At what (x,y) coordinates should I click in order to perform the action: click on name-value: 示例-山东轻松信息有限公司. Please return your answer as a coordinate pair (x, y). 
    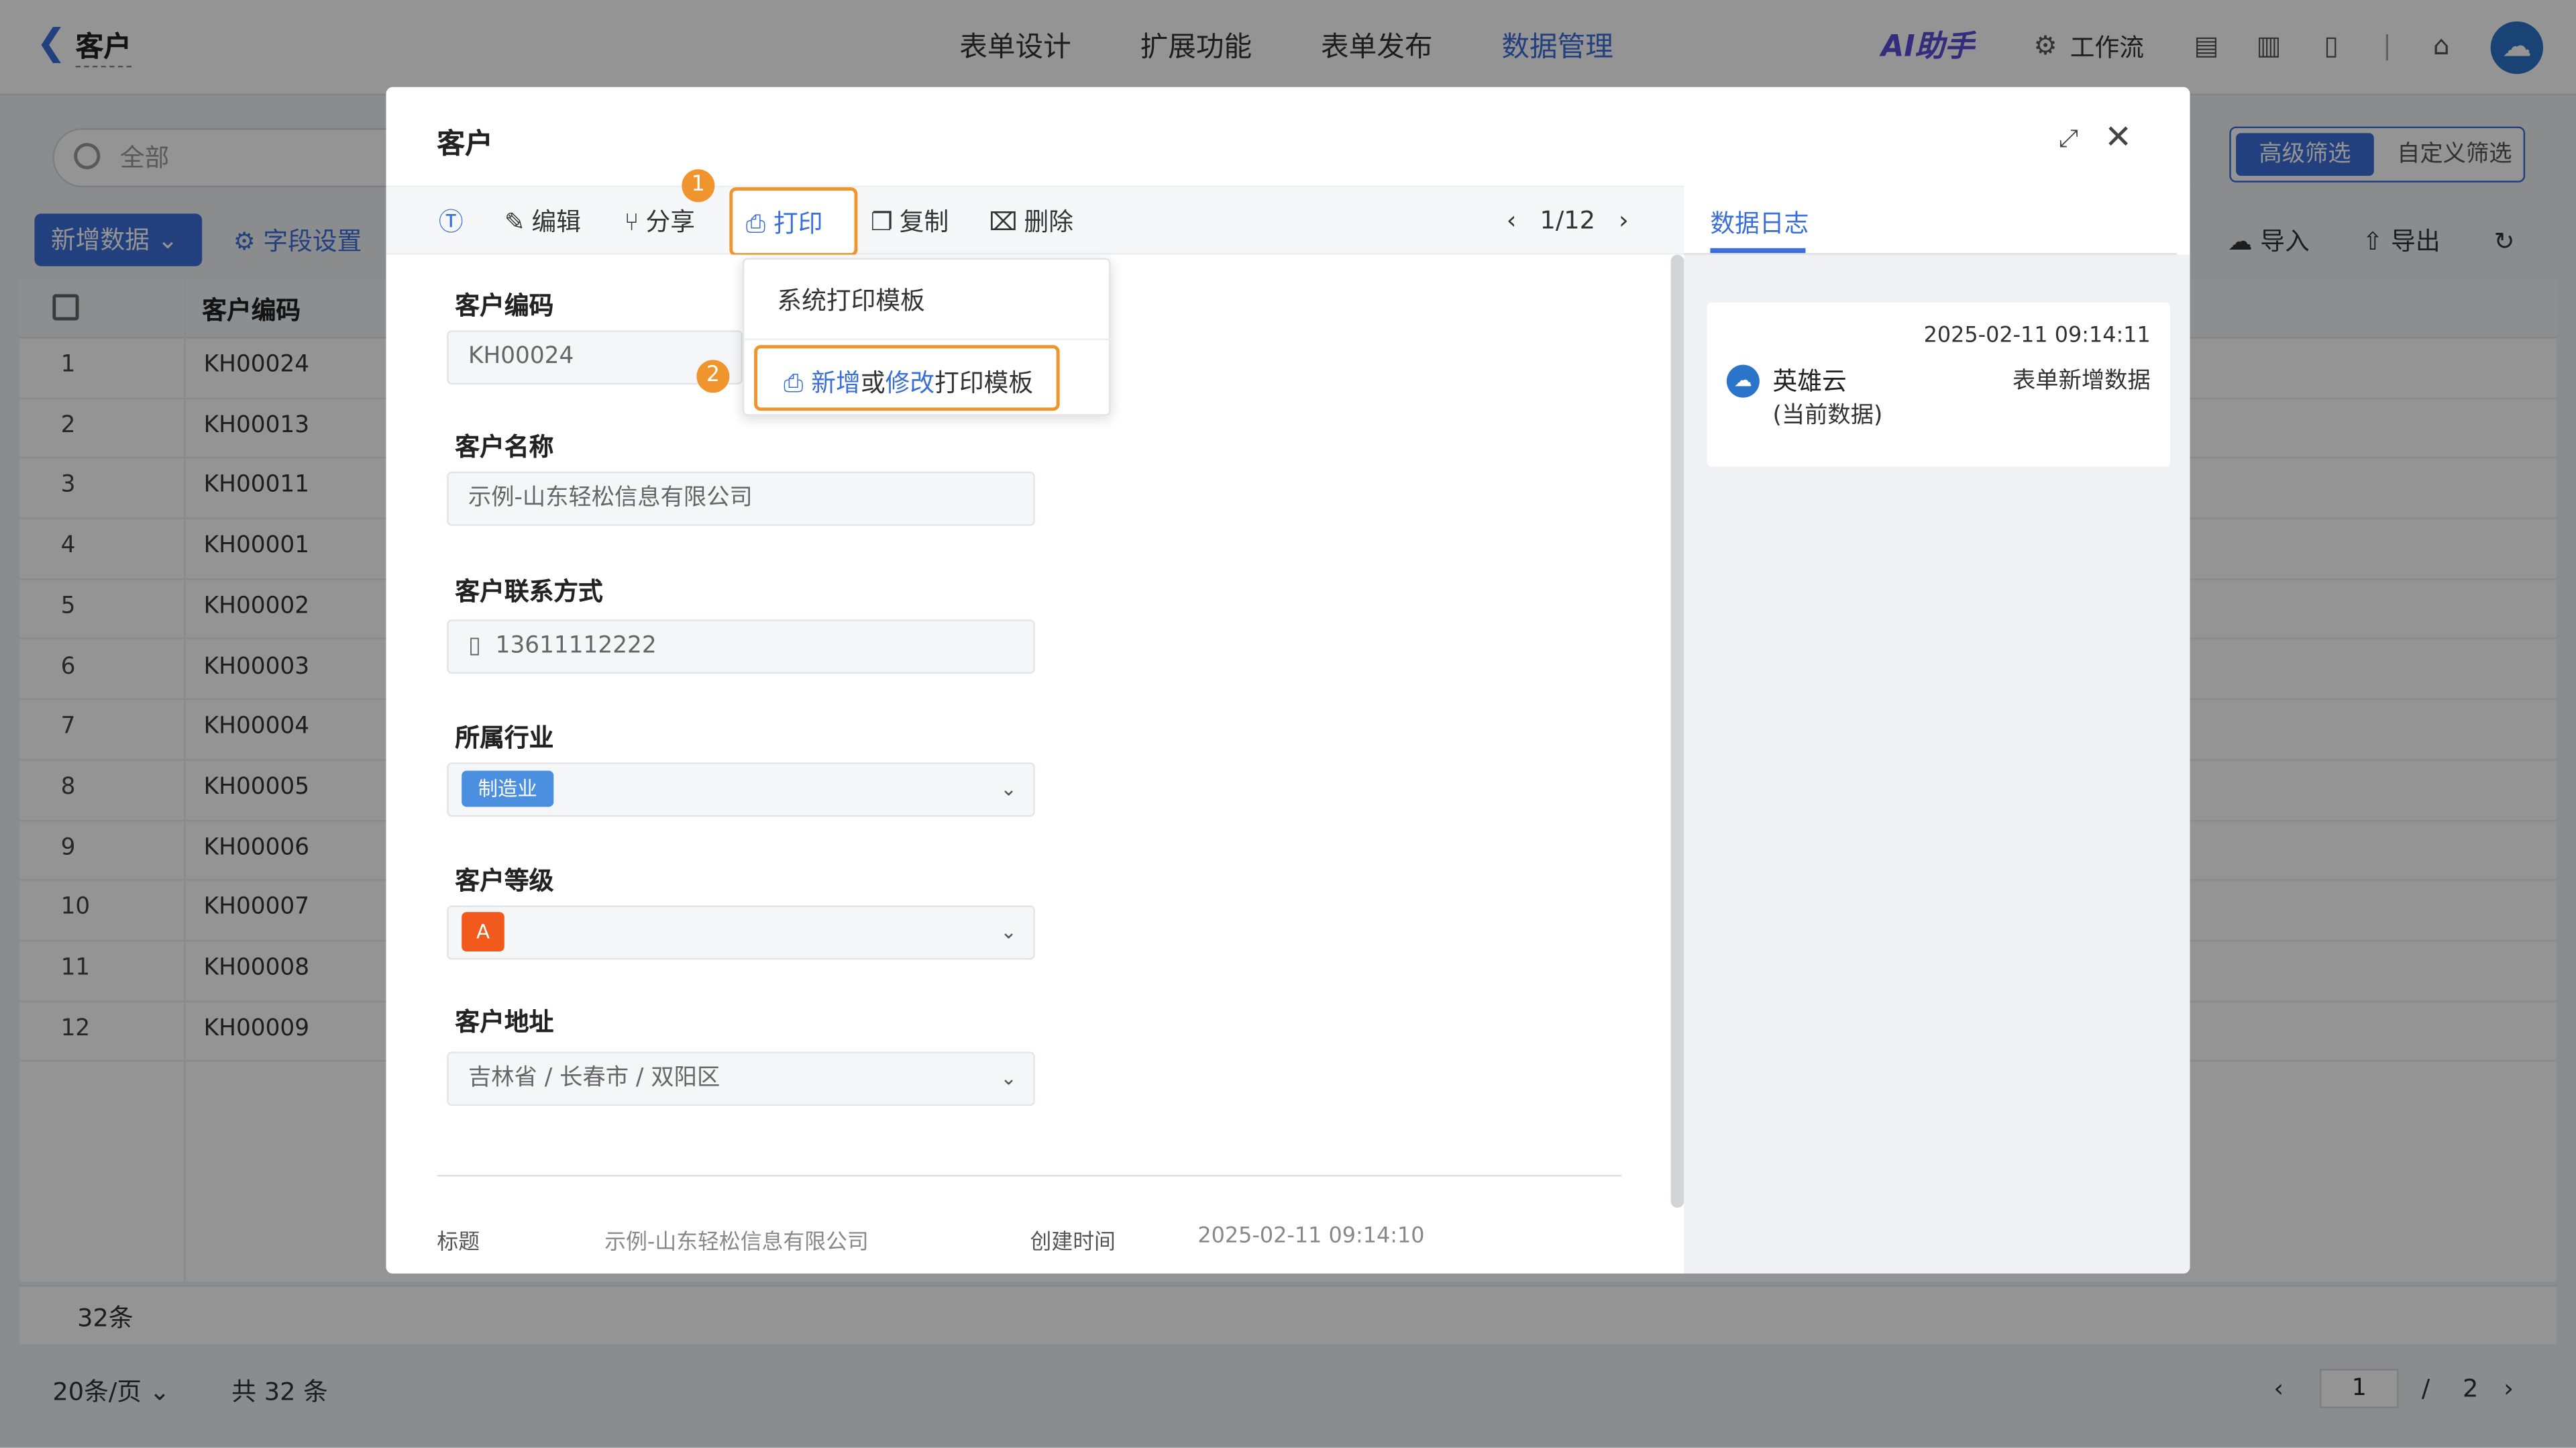
    Looking at the image, I should click on (610, 497).